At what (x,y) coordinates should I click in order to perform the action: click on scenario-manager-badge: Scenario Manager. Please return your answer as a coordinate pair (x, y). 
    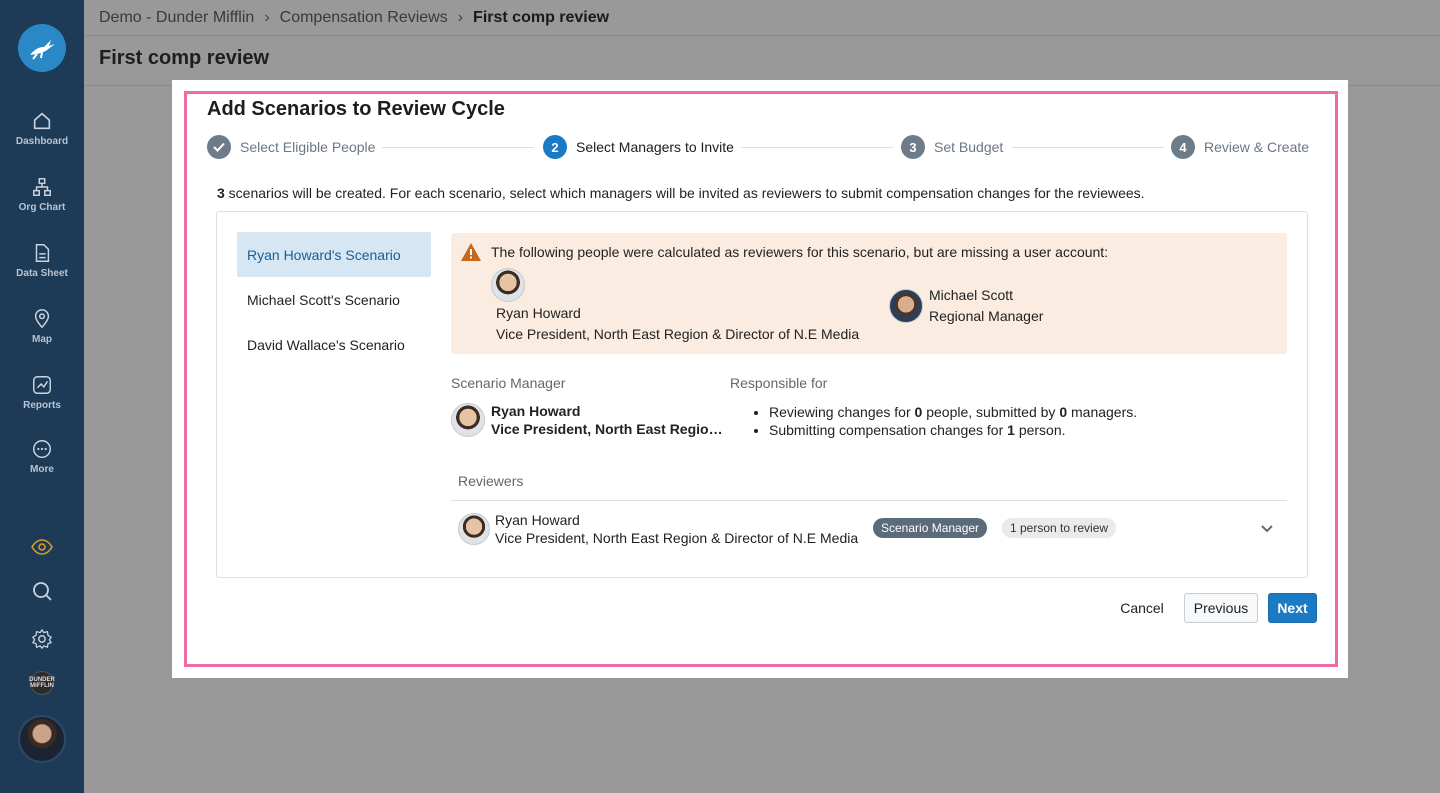
    Looking at the image, I should click on (930, 528).